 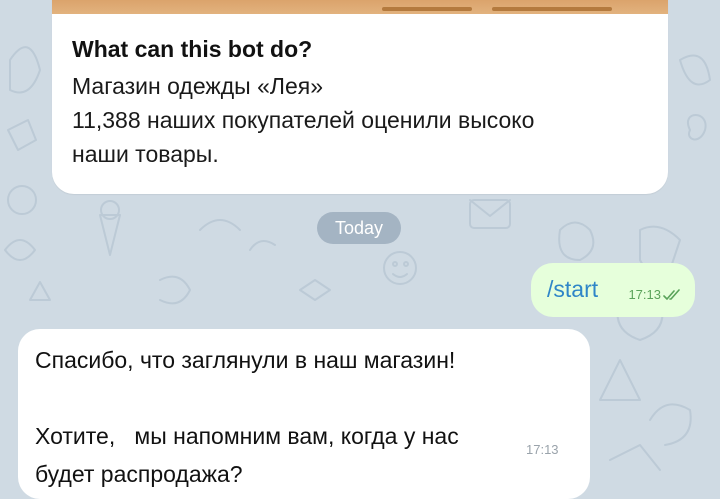 What do you see at coordinates (613, 290) in the screenshot?
I see `outgoing-message-bubble: /start 17:13` at bounding box center [613, 290].